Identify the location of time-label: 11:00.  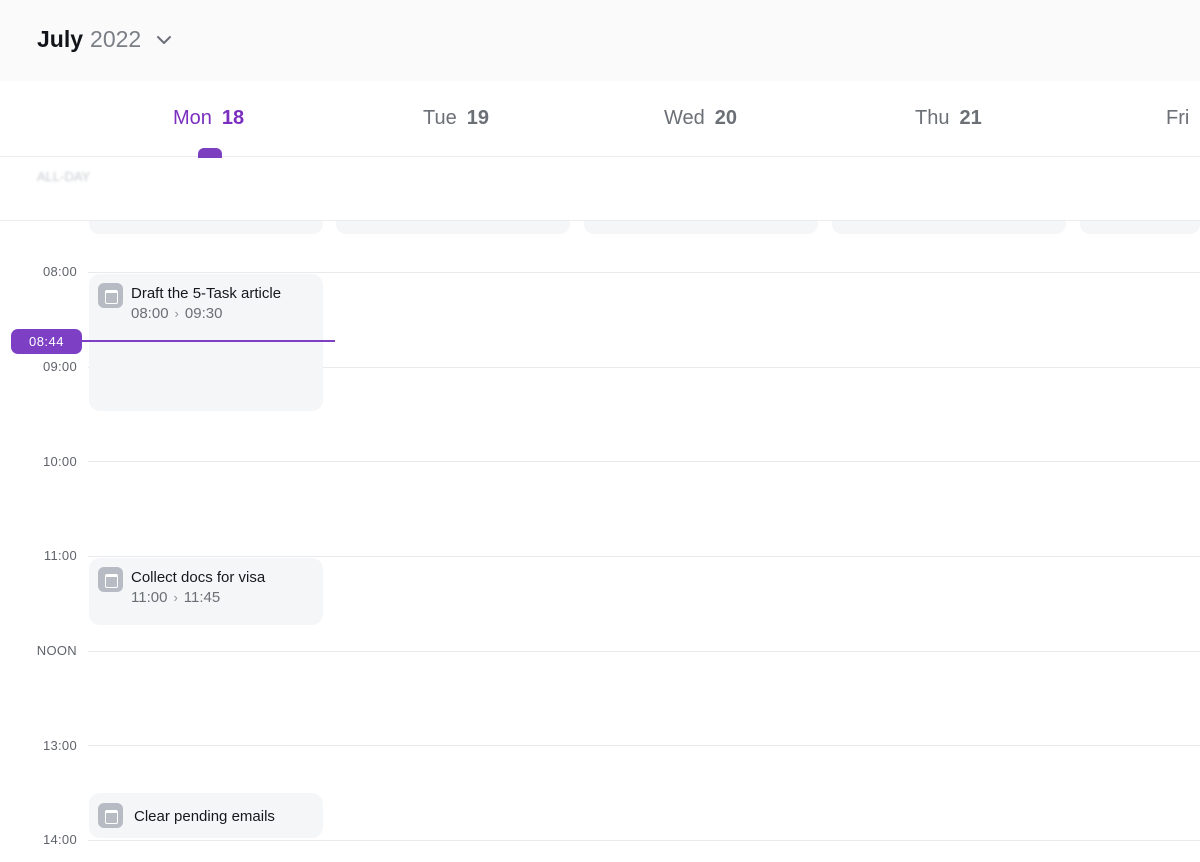
(60, 555).